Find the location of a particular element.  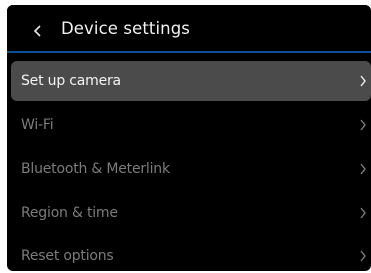

back-button is located at coordinates (38, 30).